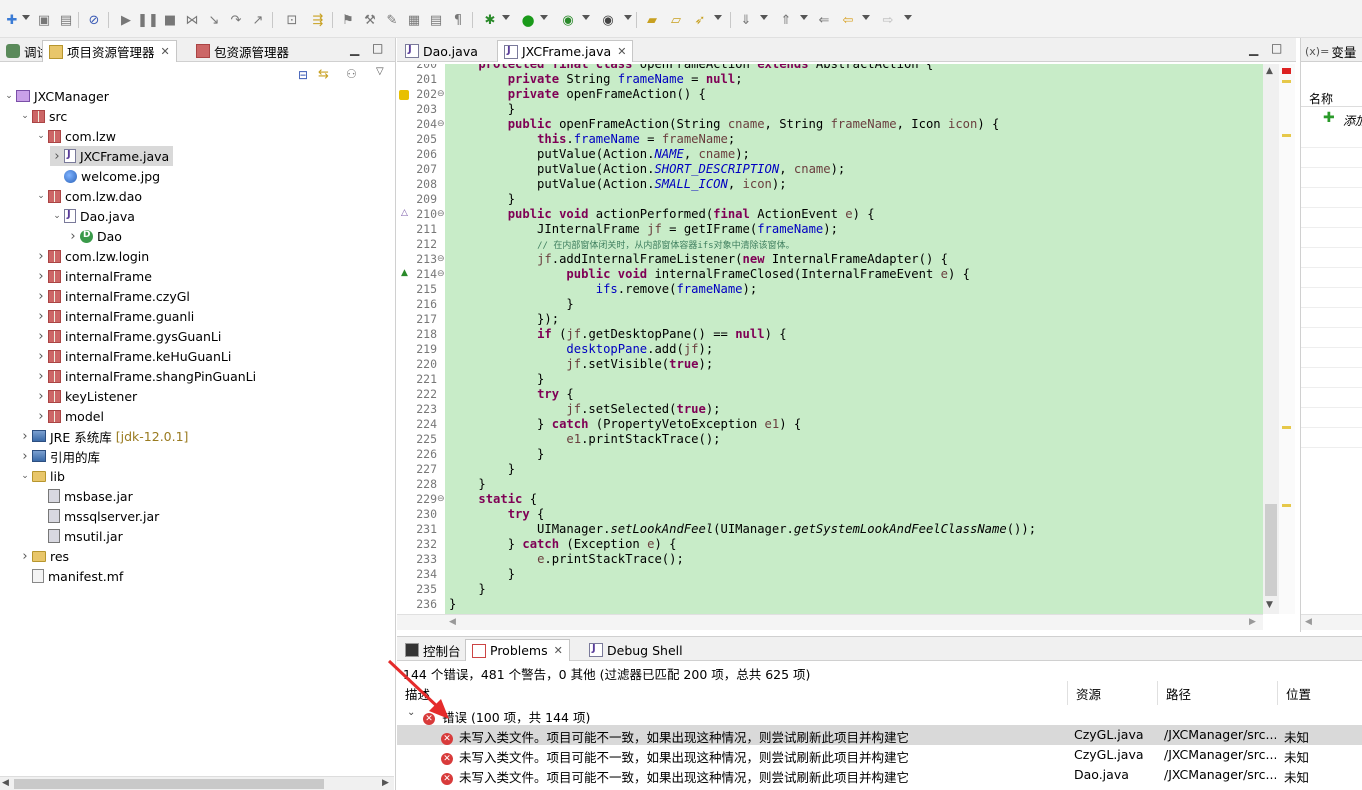 The width and height of the screenshot is (1362, 790). Describe the element at coordinates (26, 17) in the screenshot. I see `new-dropdown-icon` at that location.